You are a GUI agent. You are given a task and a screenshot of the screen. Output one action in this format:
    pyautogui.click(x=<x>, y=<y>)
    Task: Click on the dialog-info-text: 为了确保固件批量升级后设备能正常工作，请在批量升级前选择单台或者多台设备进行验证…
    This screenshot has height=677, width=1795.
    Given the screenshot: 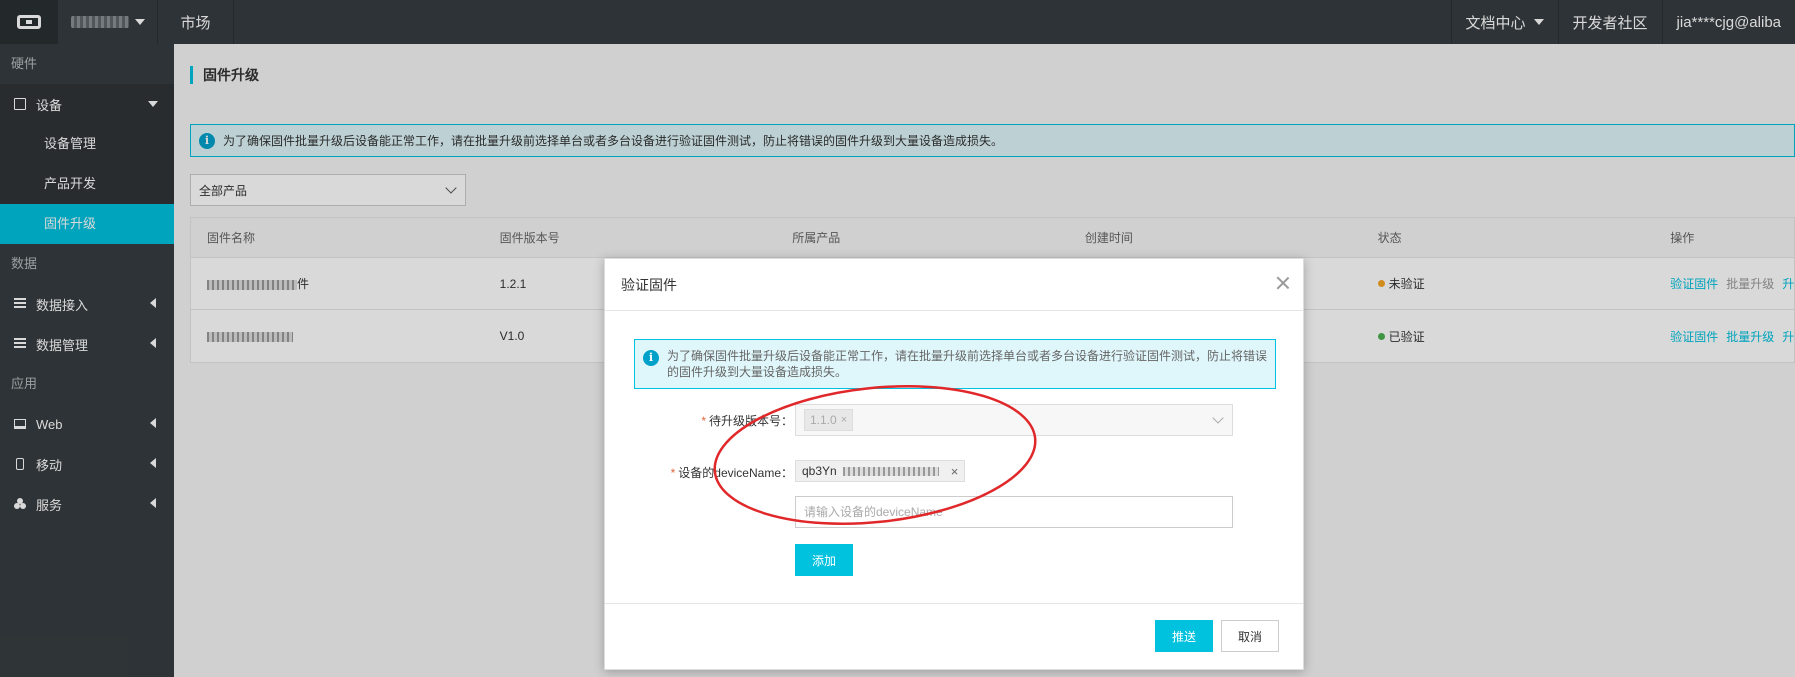 What is the action you would take?
    pyautogui.click(x=967, y=364)
    